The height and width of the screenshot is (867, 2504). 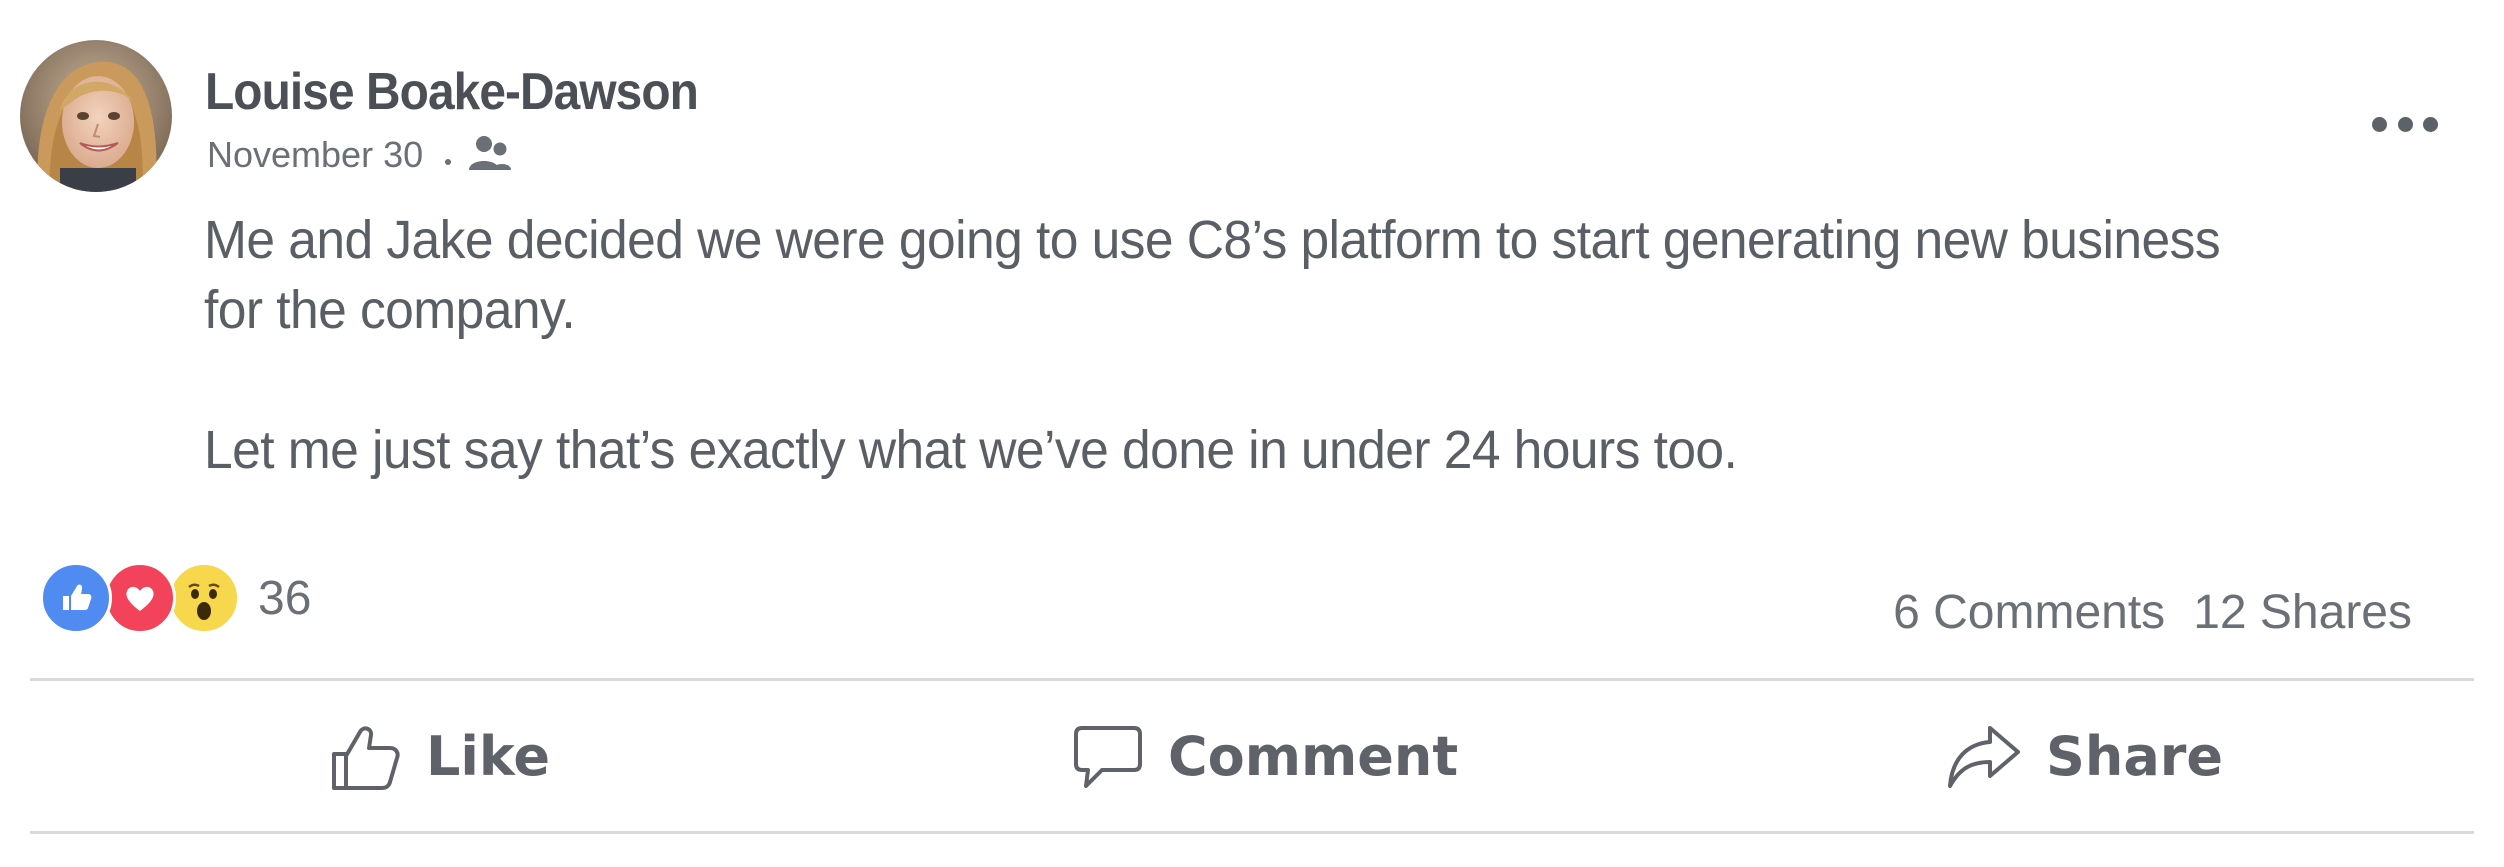 I want to click on share-button: Share, so click(x=2084, y=756).